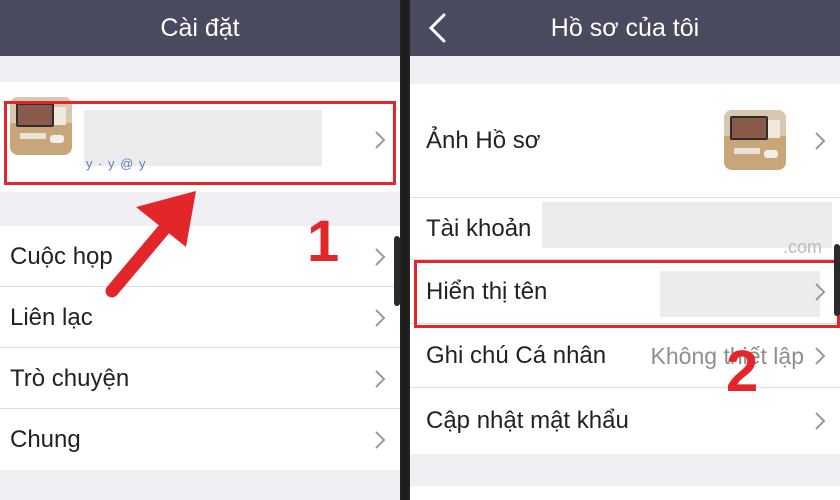  I want to click on settings-header: Cài đặt, so click(200, 28).